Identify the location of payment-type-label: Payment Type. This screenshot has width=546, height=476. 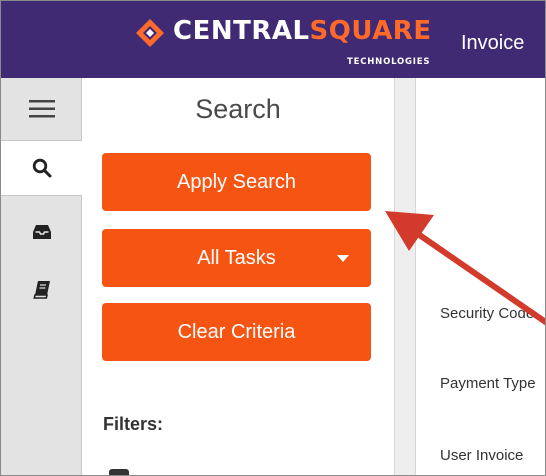
(488, 383).